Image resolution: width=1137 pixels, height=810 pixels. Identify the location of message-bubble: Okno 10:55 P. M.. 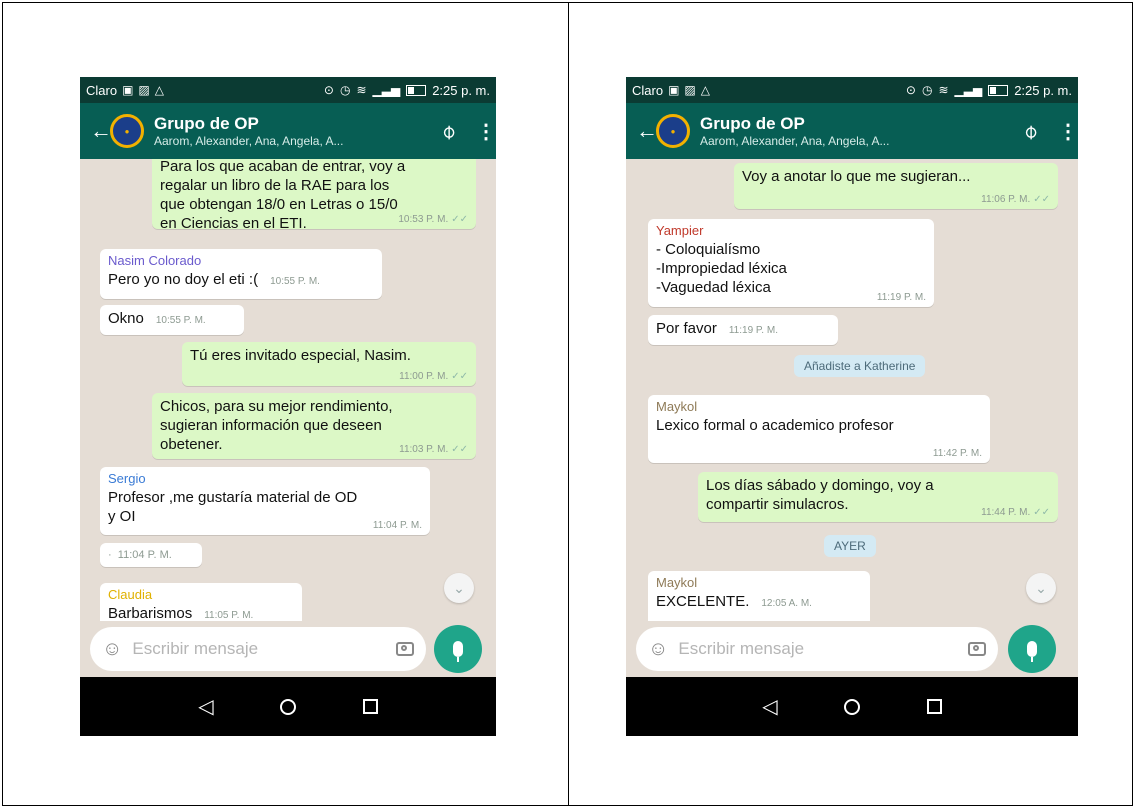
(172, 320).